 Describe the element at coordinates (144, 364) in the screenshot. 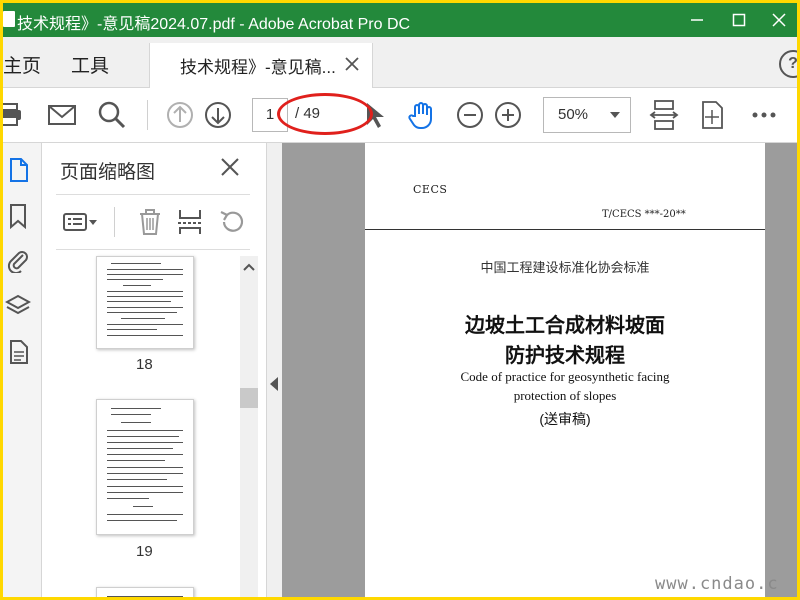

I see `thumbnail-page-number: 18` at that location.